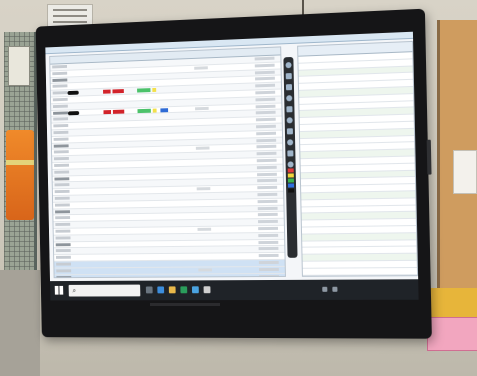 This screenshot has height=376, width=477. What do you see at coordinates (289, 120) in the screenshot?
I see `text-tool-icon` at bounding box center [289, 120].